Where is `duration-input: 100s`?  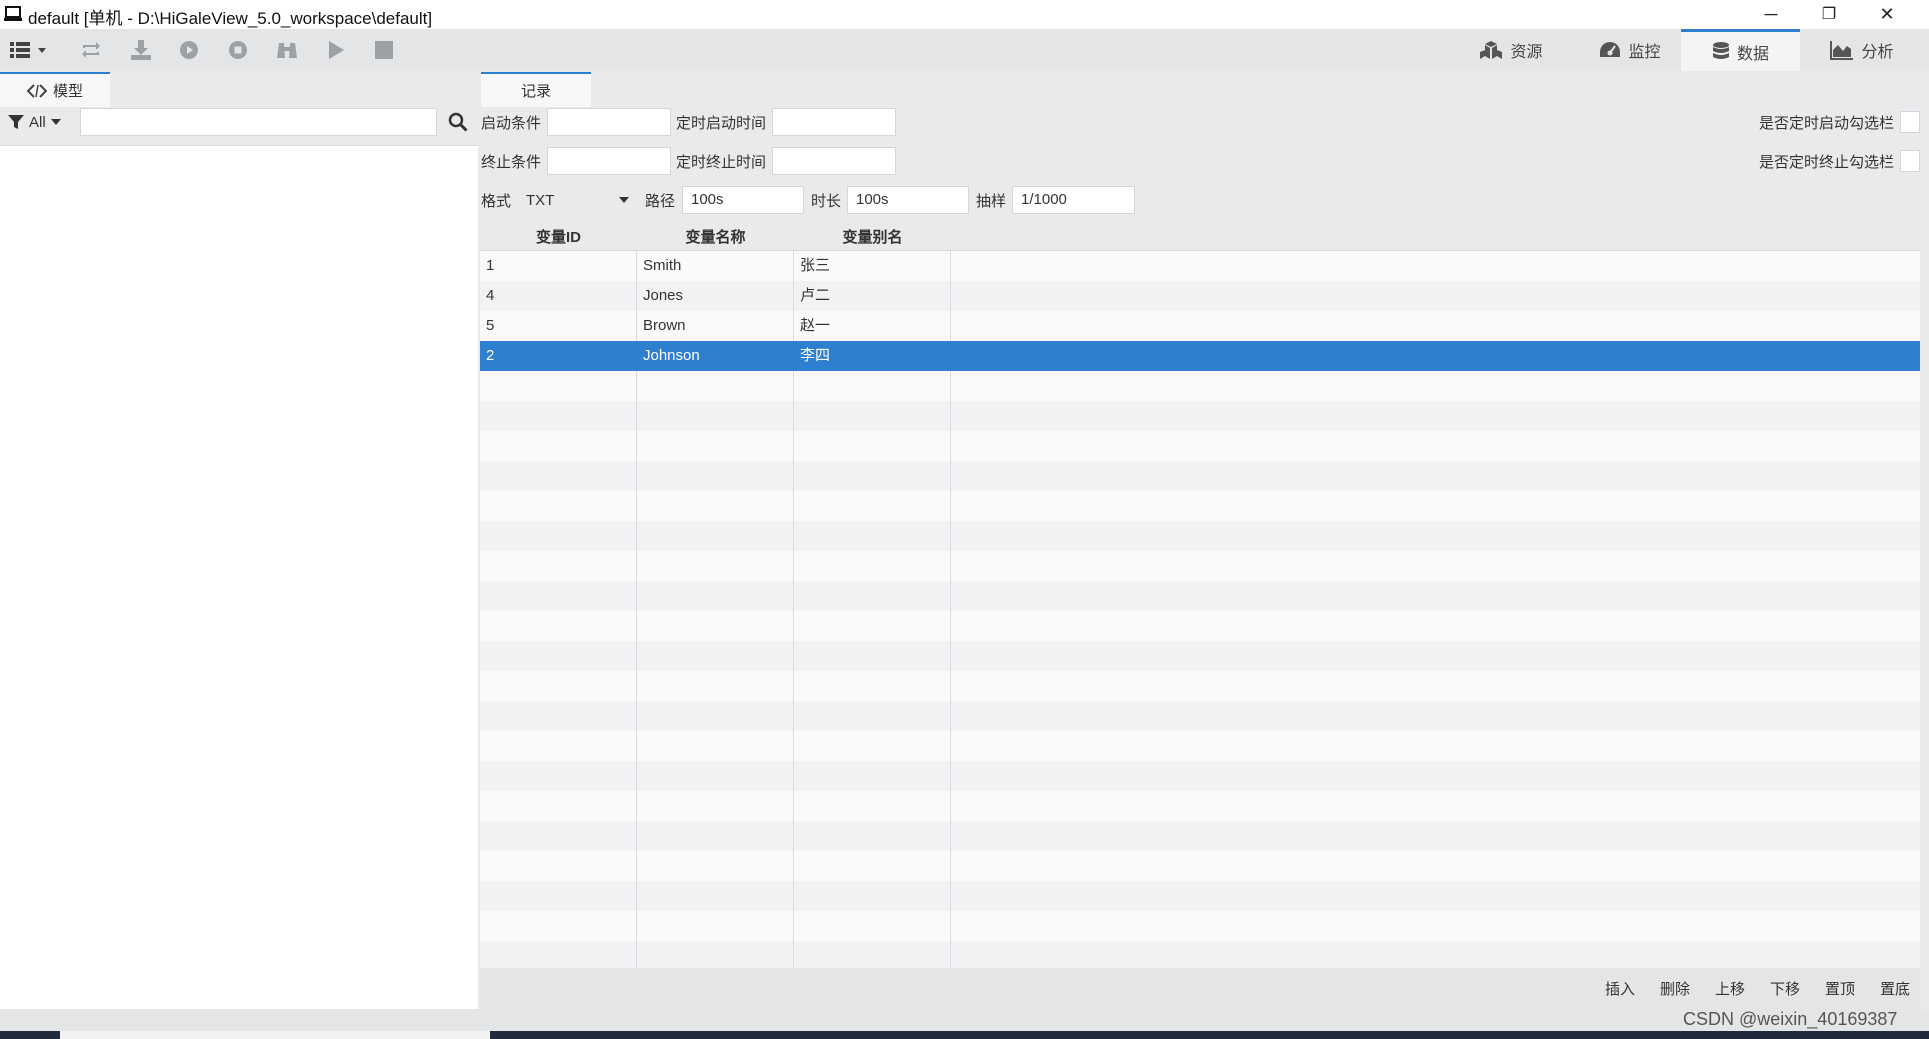
duration-input: 100s is located at coordinates (908, 200).